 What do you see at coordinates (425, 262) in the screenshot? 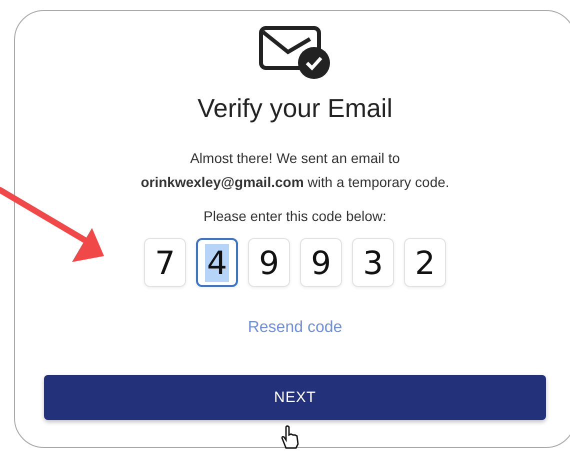
I see `code-digit-field: 2` at bounding box center [425, 262].